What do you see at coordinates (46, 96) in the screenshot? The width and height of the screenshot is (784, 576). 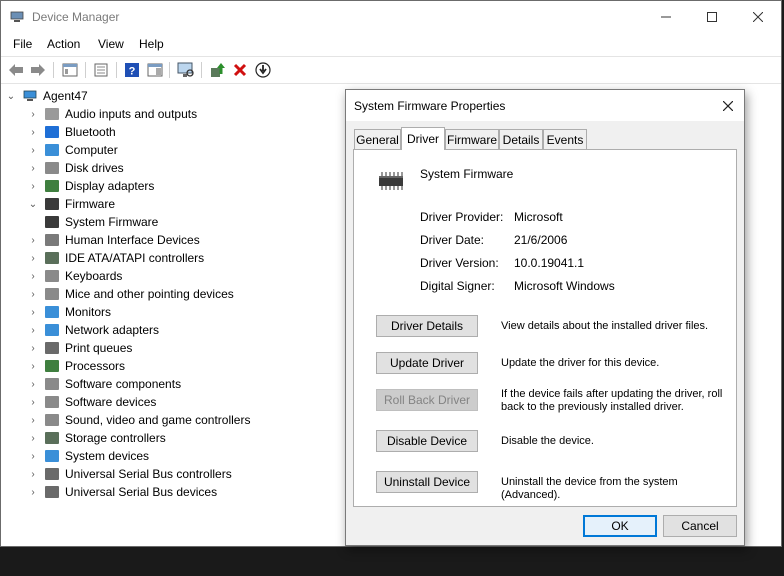 I see `tree-root: ⌄ Agent47` at bounding box center [46, 96].